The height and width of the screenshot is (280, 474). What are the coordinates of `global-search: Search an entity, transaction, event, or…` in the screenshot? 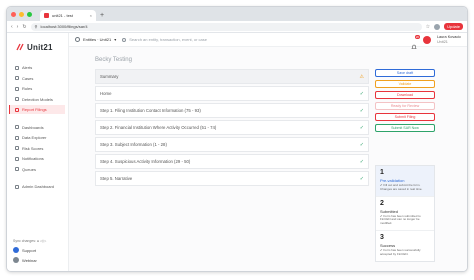 It's located at (263, 39).